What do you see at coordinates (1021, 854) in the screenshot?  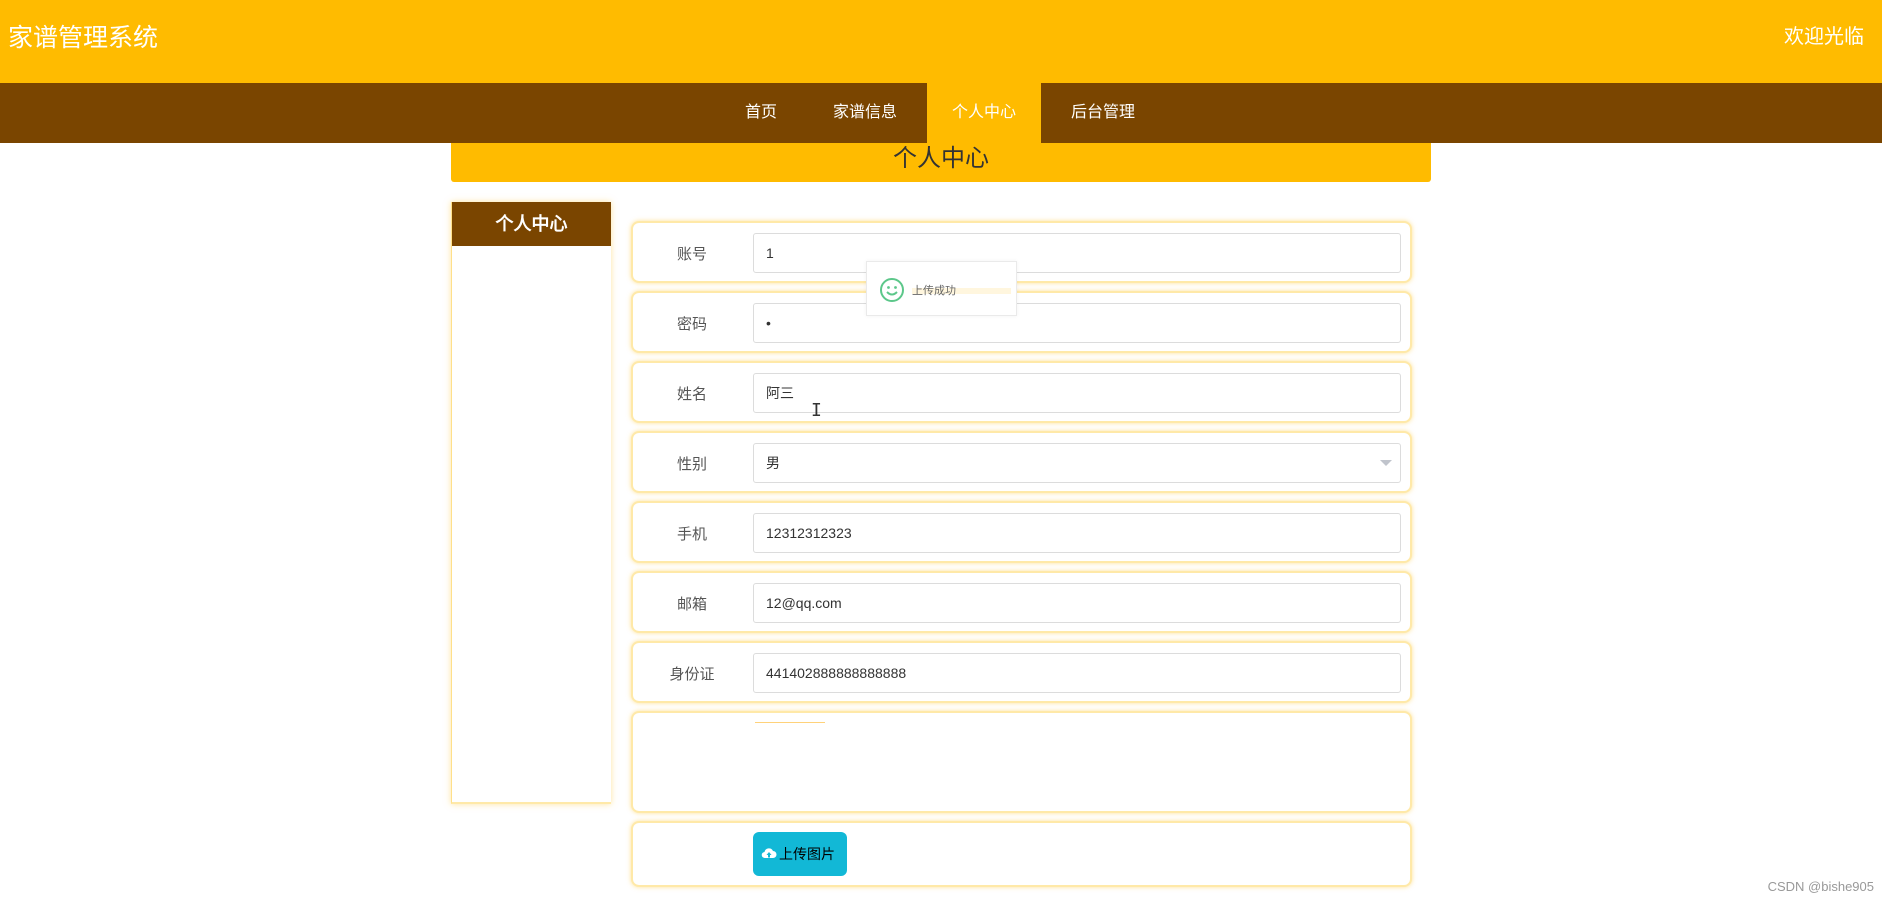 I see `form-row-upload: 上传图片` at bounding box center [1021, 854].